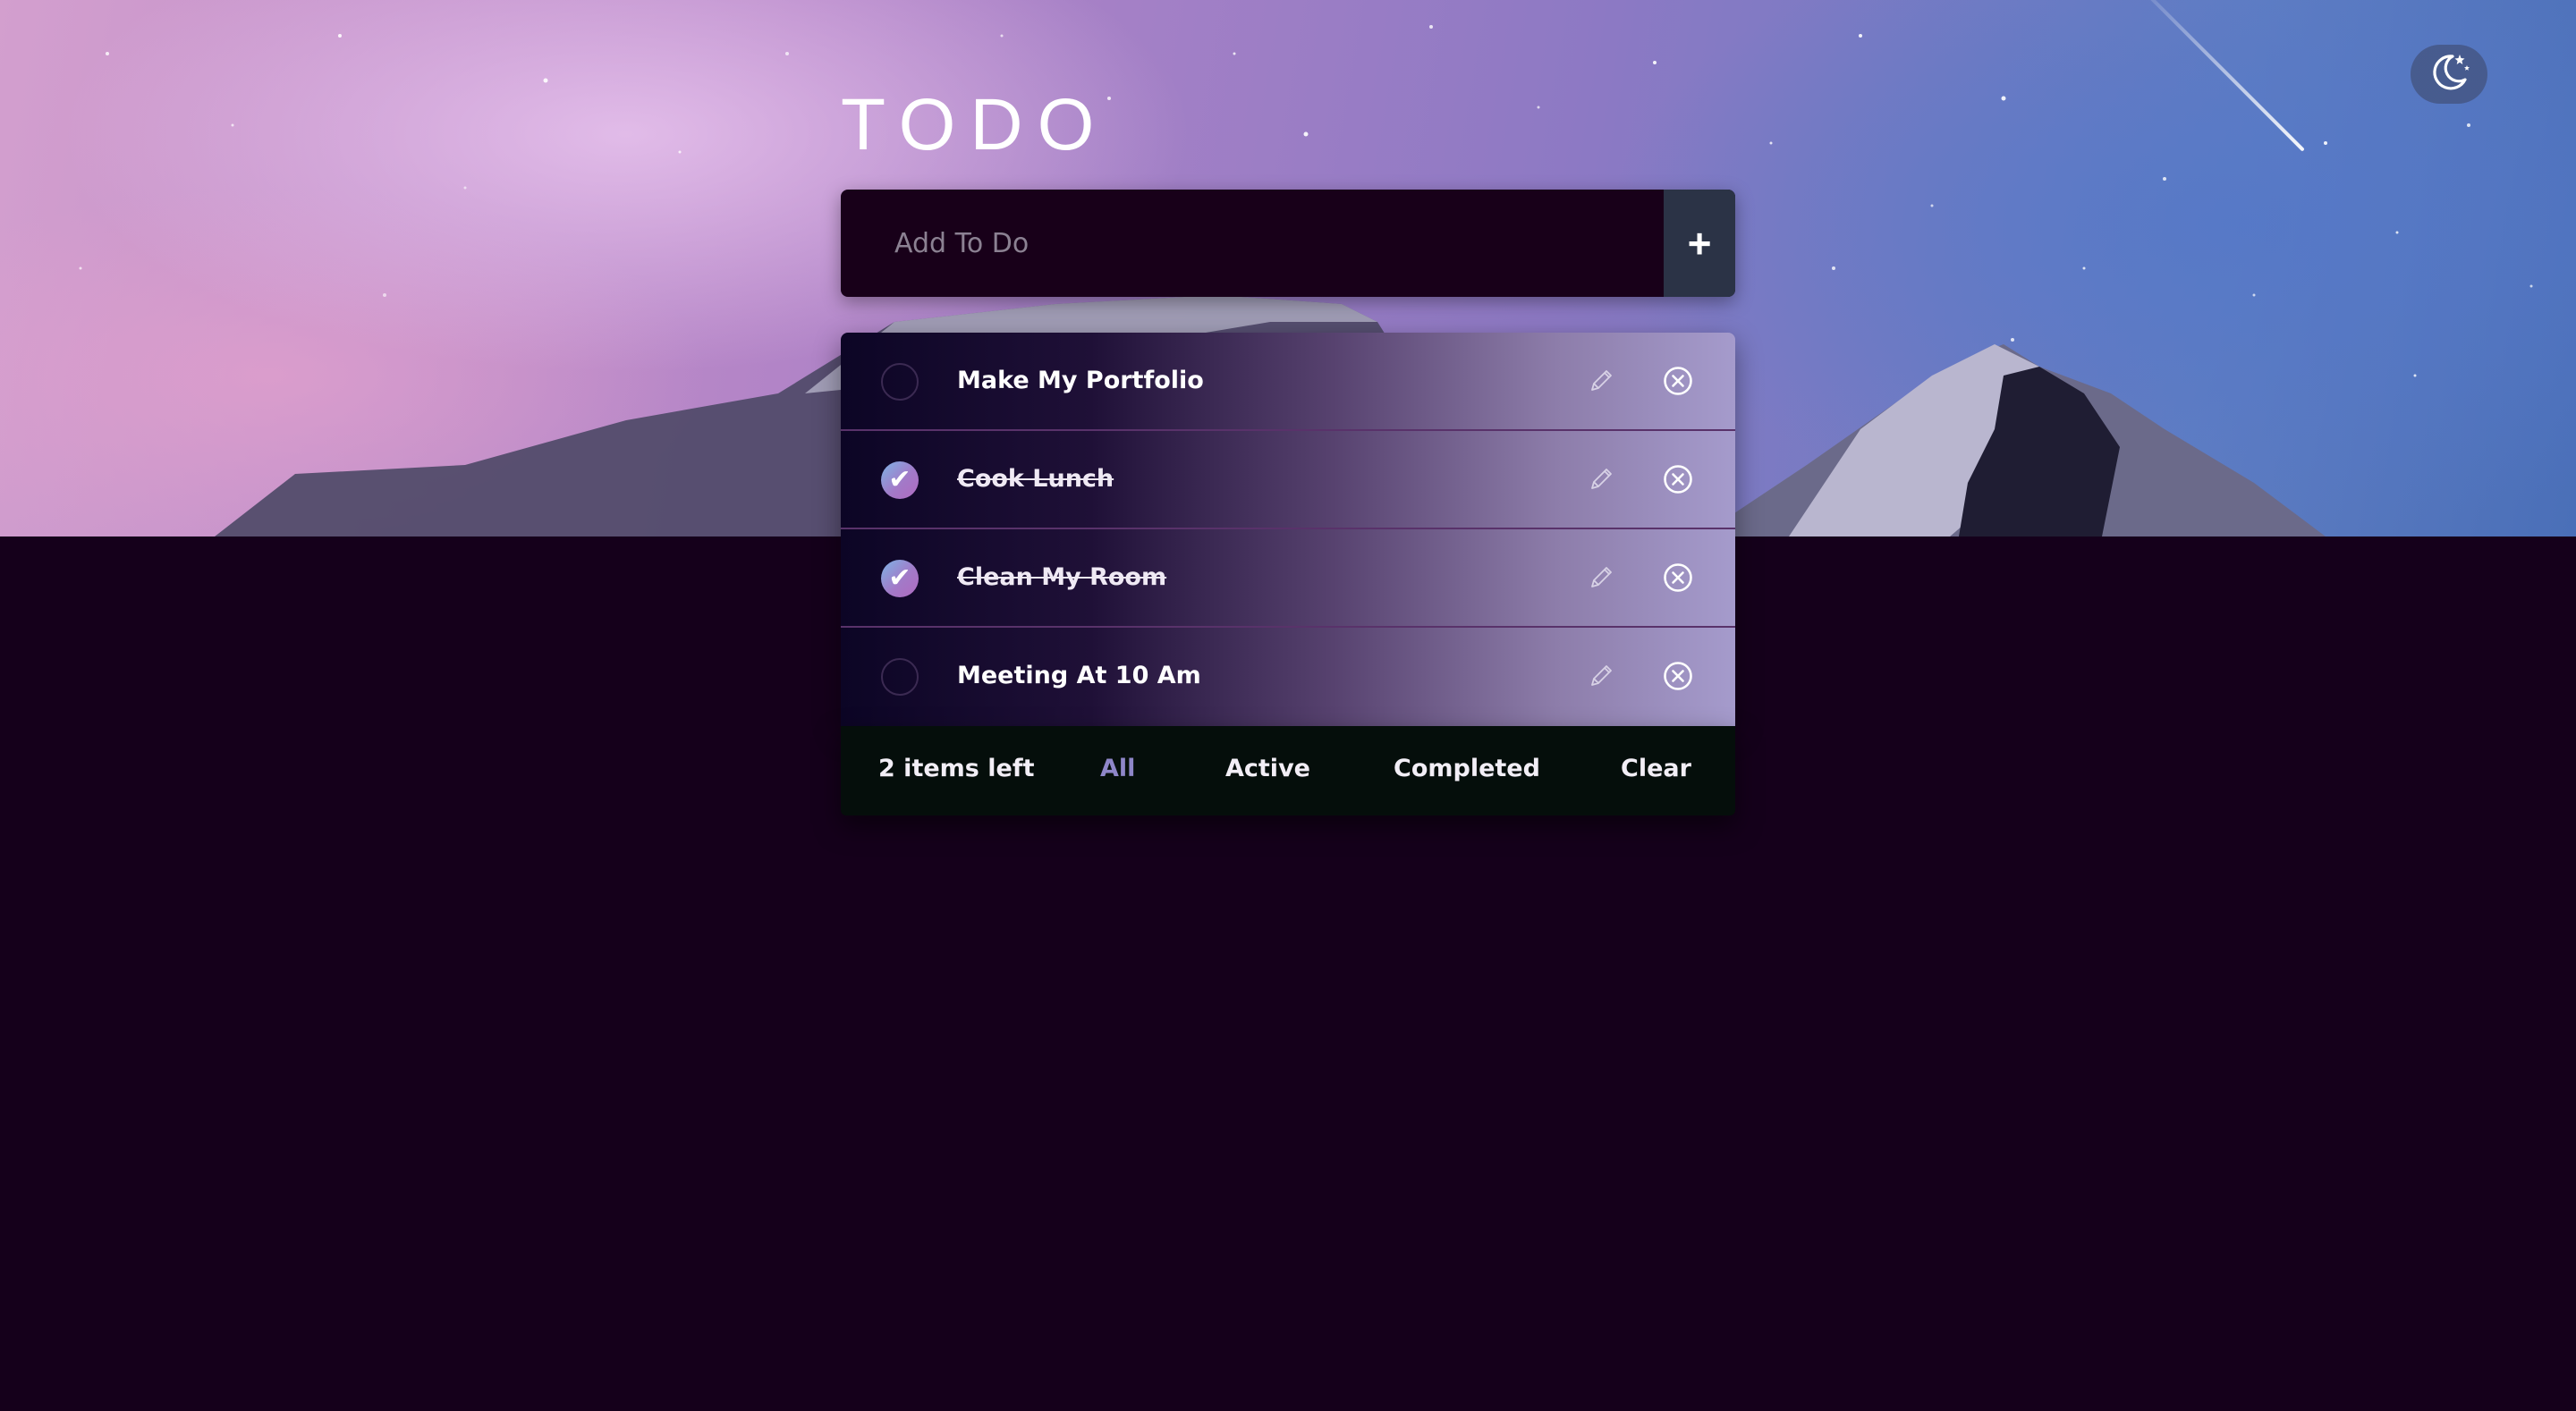 The height and width of the screenshot is (1411, 2576). What do you see at coordinates (1288, 382) in the screenshot?
I see `todo-item: Make My Portfolio` at bounding box center [1288, 382].